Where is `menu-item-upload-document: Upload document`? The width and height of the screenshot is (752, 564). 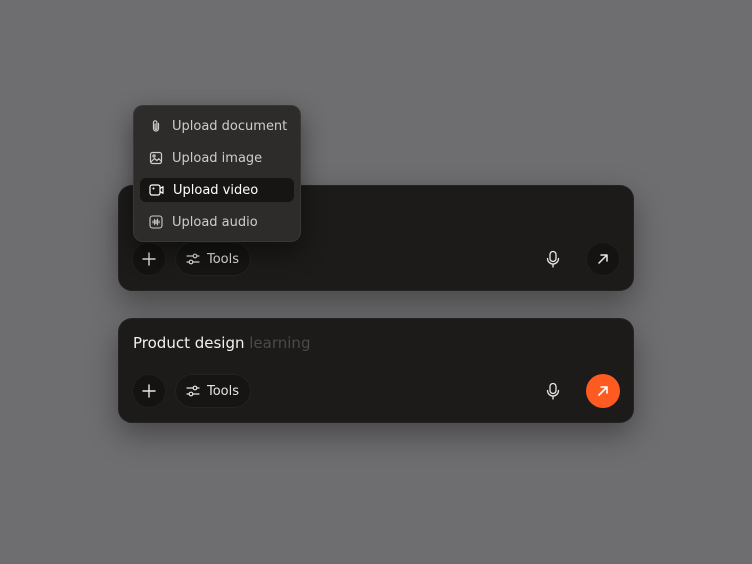 menu-item-upload-document: Upload document is located at coordinates (217, 126).